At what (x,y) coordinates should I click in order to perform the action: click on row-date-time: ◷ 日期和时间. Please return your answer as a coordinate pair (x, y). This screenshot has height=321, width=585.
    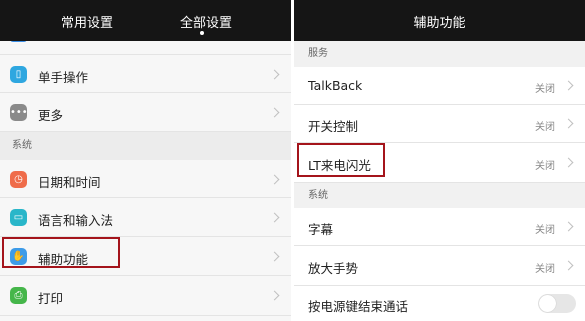
    Looking at the image, I should click on (145, 179).